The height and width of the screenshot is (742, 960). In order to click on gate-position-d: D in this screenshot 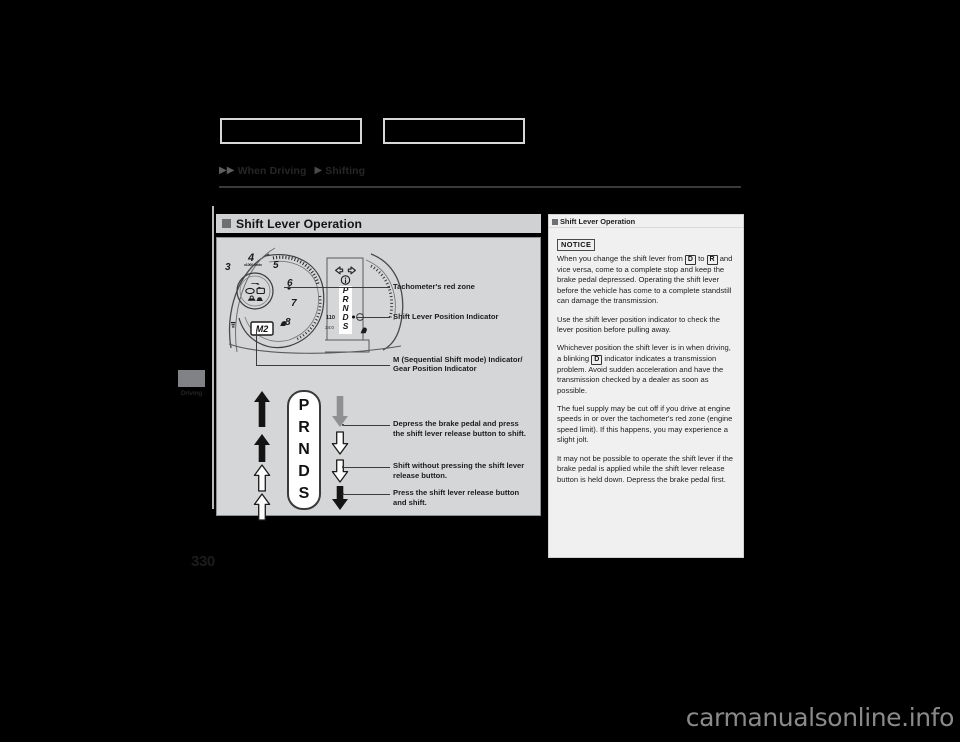, I will do `click(304, 471)`.